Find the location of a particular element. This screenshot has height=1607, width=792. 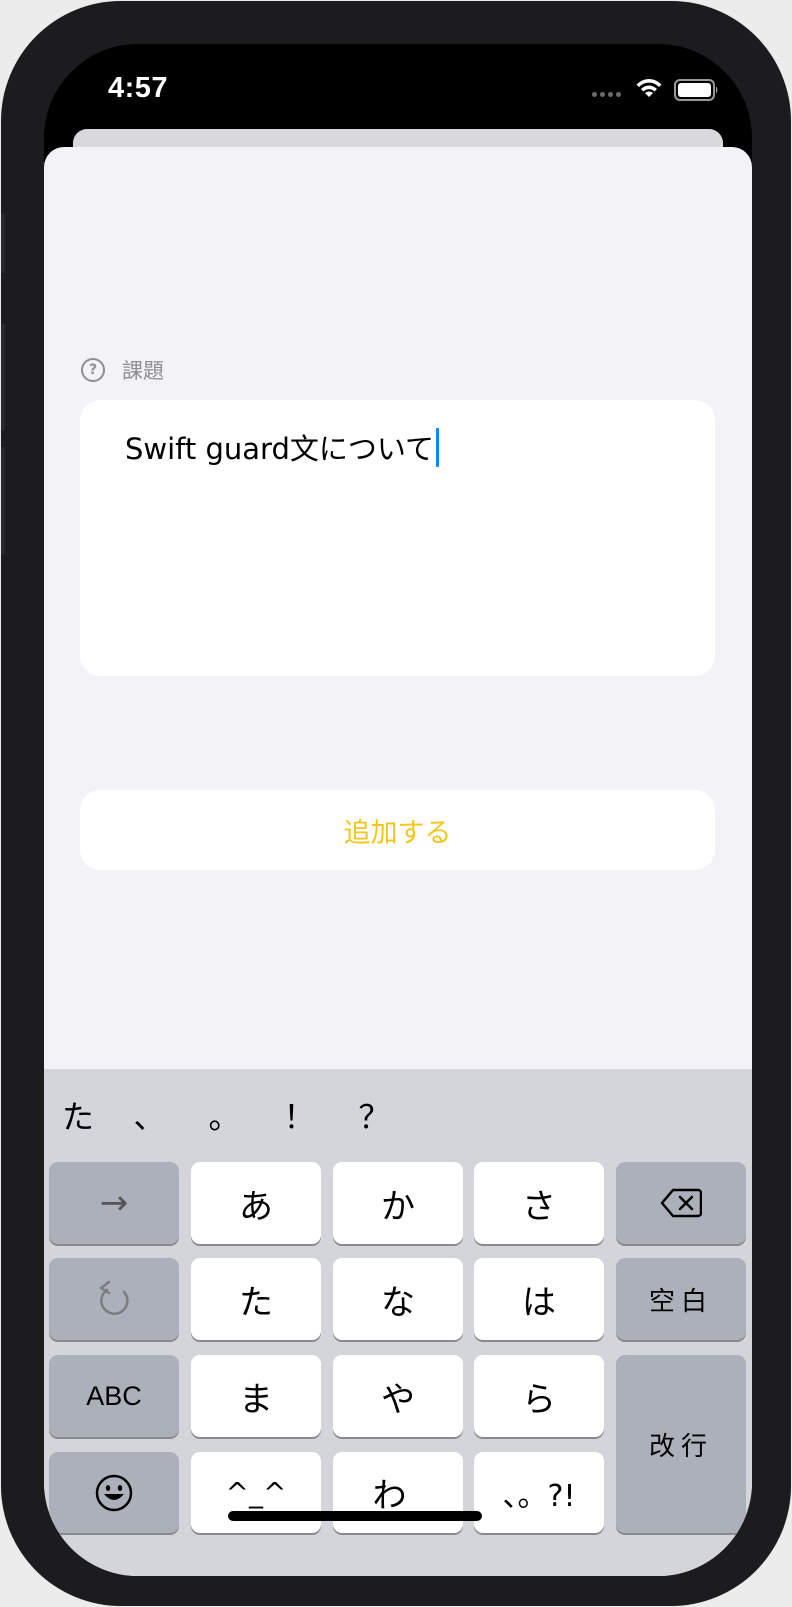

task-text: Swift guard文について is located at coordinates (279, 449).